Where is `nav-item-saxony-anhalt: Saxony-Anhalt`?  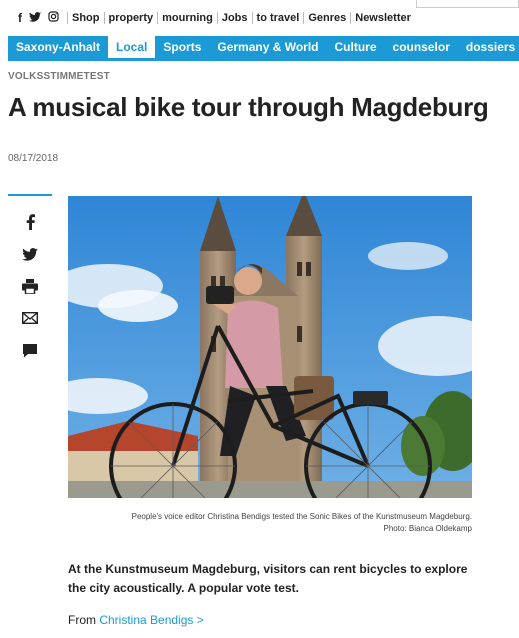
nav-item-saxony-anhalt: Saxony-Anhalt is located at coordinates (58, 47).